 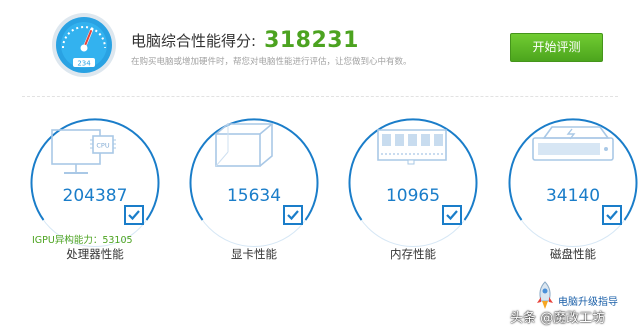 I want to click on memory-stick-icon, so click(x=412, y=147).